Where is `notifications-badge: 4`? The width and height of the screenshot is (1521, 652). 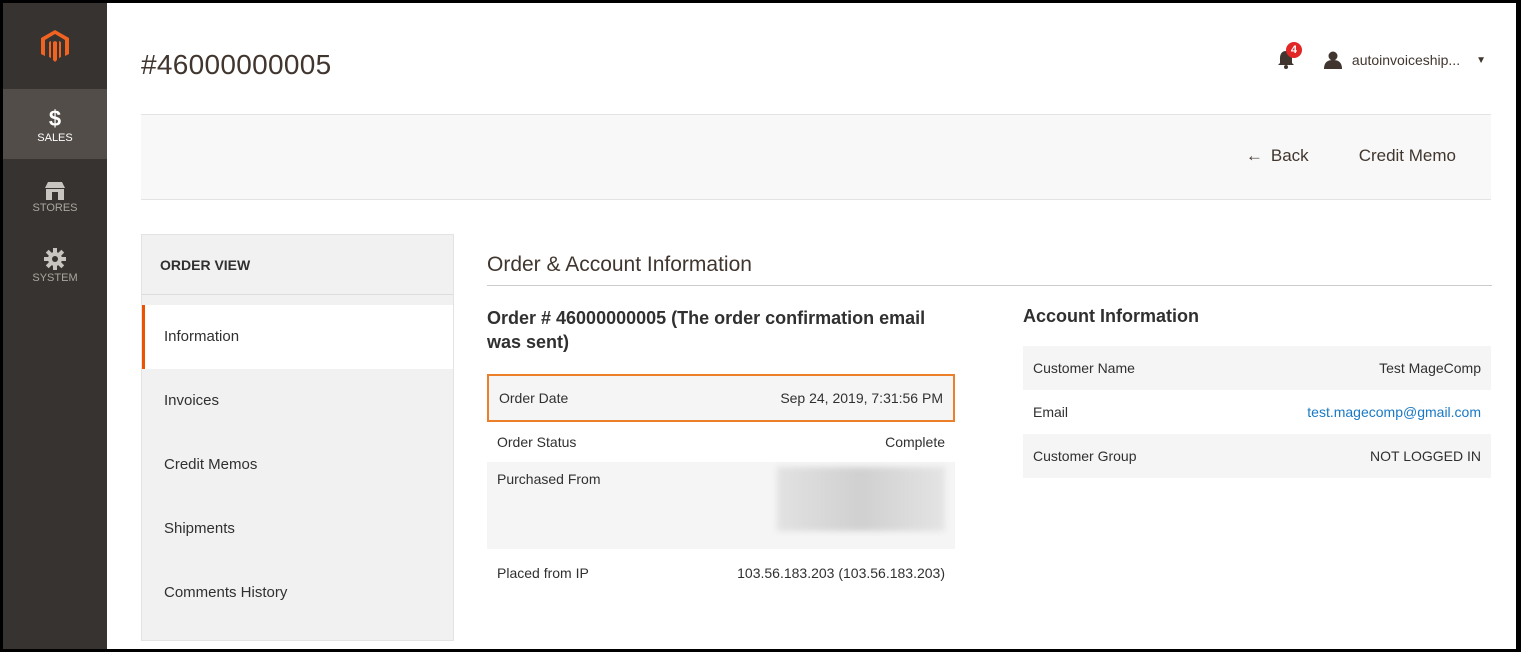 notifications-badge: 4 is located at coordinates (1294, 50).